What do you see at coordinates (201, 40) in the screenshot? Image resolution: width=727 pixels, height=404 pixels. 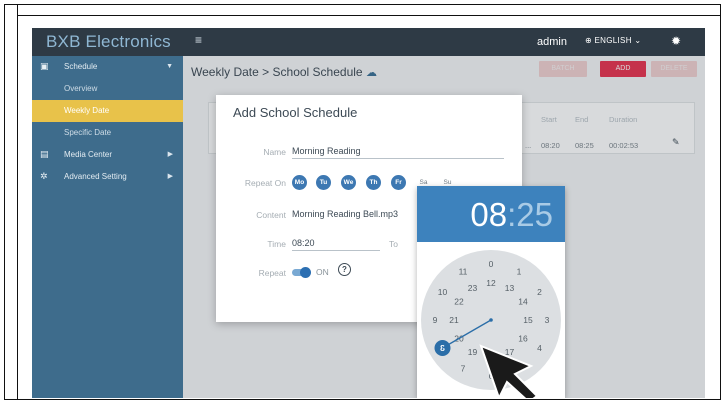 I see `hamburger-menu-icon: ≡` at bounding box center [201, 40].